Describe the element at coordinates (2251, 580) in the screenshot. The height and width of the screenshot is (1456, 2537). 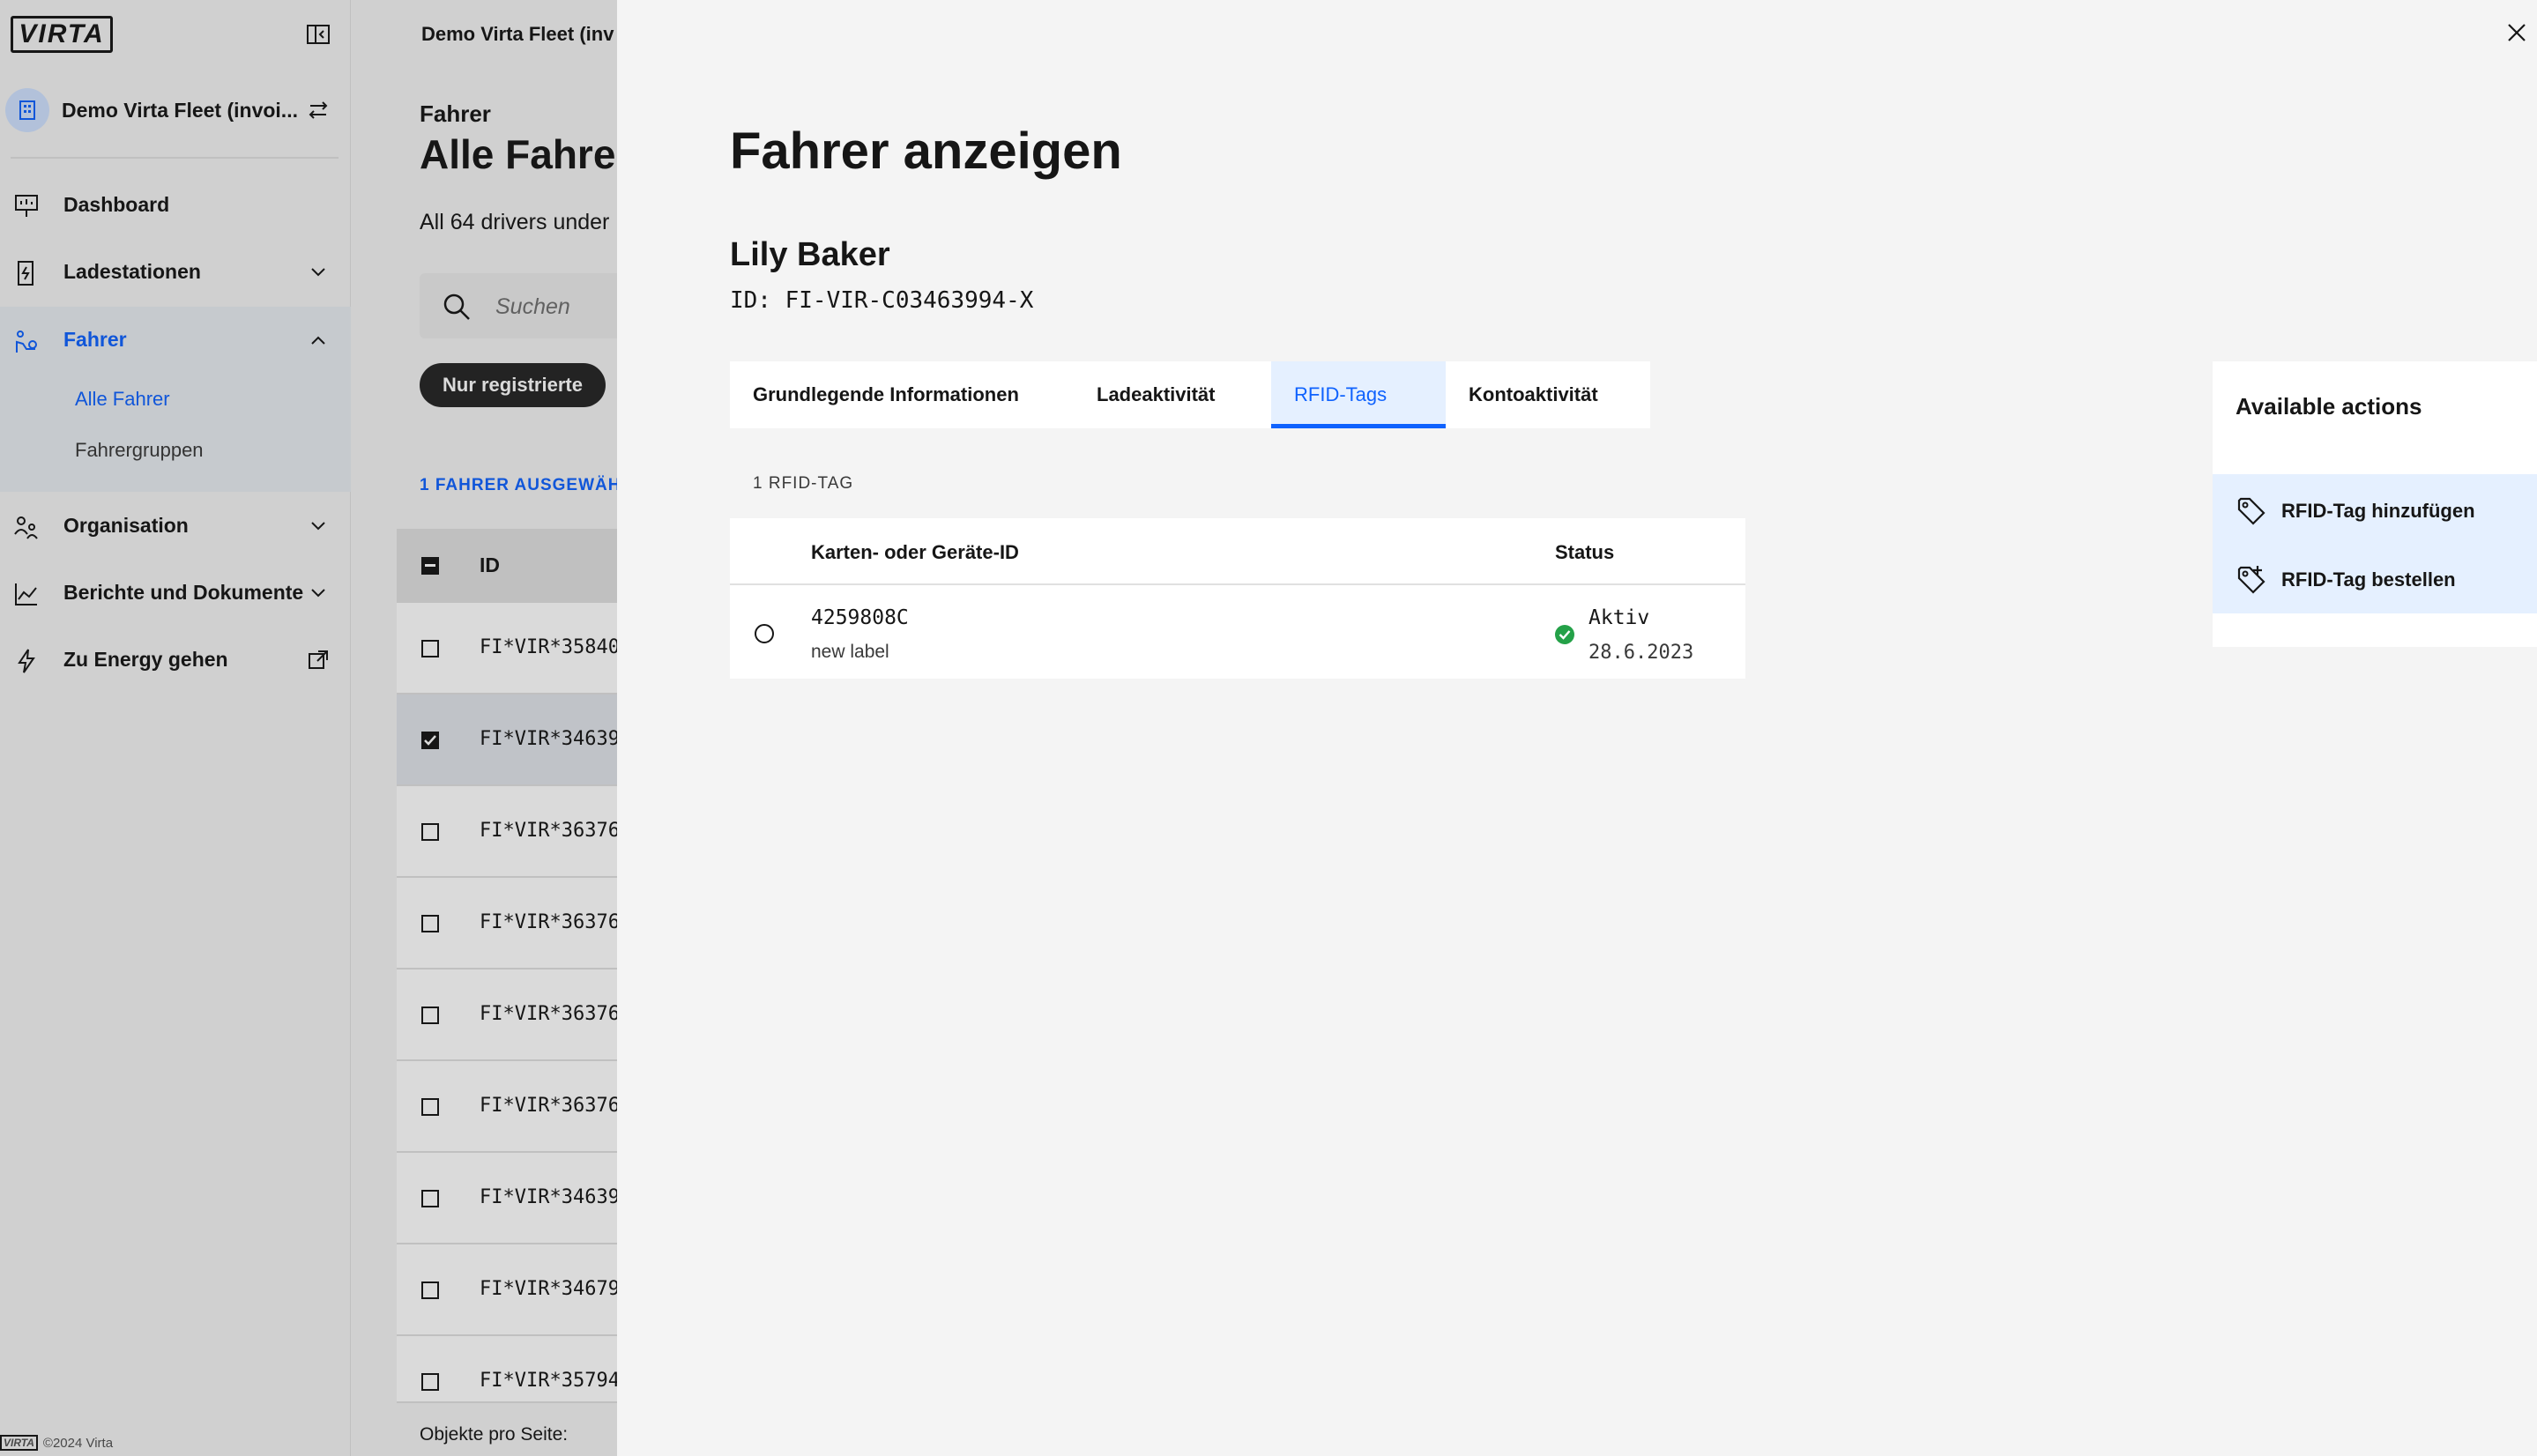
I see `tag-order-icon` at that location.